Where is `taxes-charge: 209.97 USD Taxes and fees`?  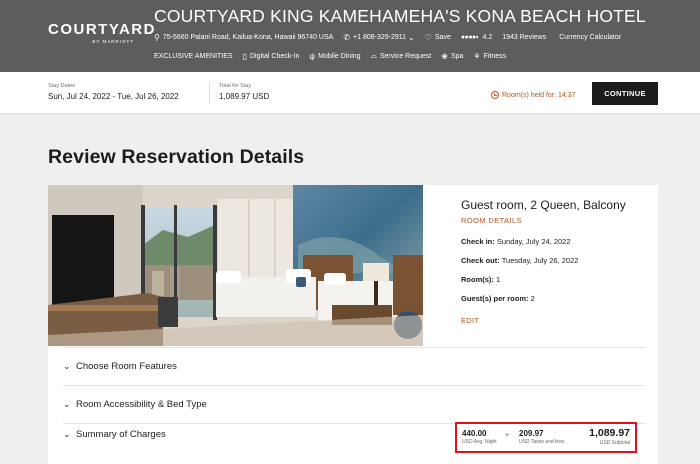
taxes-charge: 209.97 USD Taxes and fees is located at coordinates (542, 437).